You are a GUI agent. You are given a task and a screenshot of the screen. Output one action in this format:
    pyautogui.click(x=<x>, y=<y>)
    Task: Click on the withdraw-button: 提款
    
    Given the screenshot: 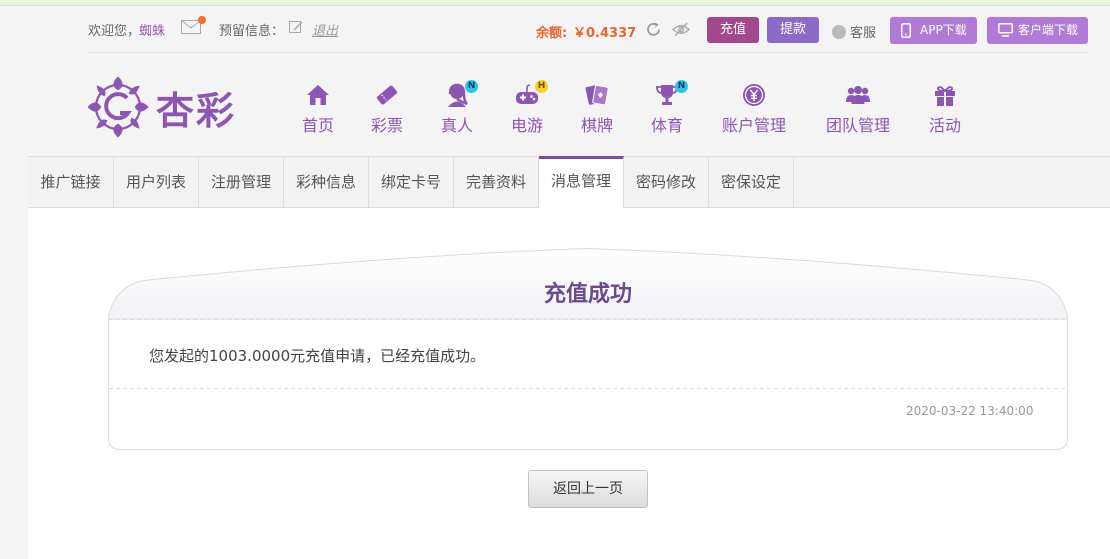 What is the action you would take?
    pyautogui.click(x=793, y=30)
    